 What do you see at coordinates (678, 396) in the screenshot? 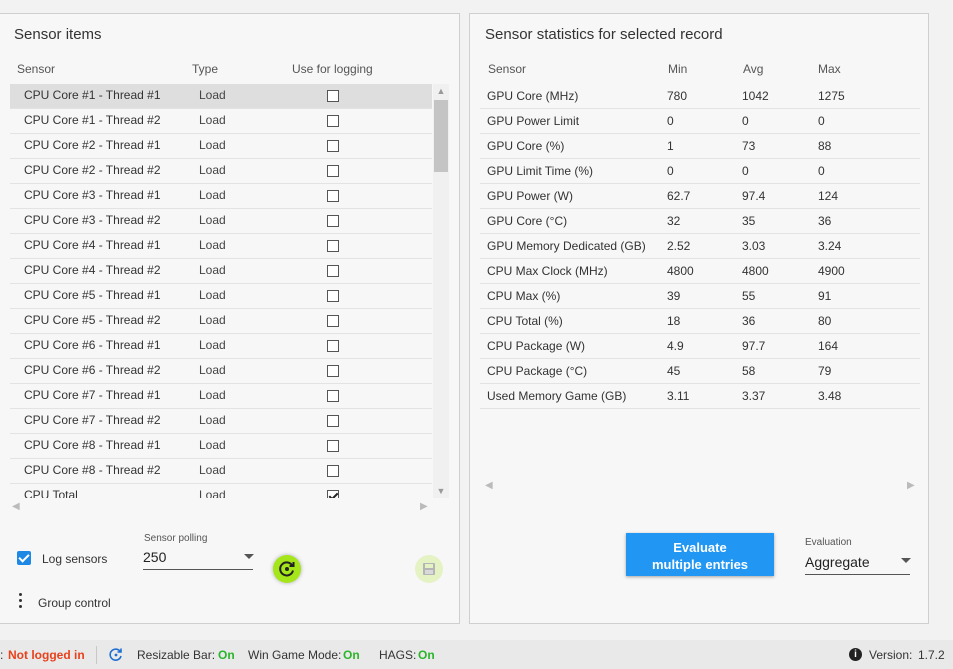
I see `min-value: 3.11` at bounding box center [678, 396].